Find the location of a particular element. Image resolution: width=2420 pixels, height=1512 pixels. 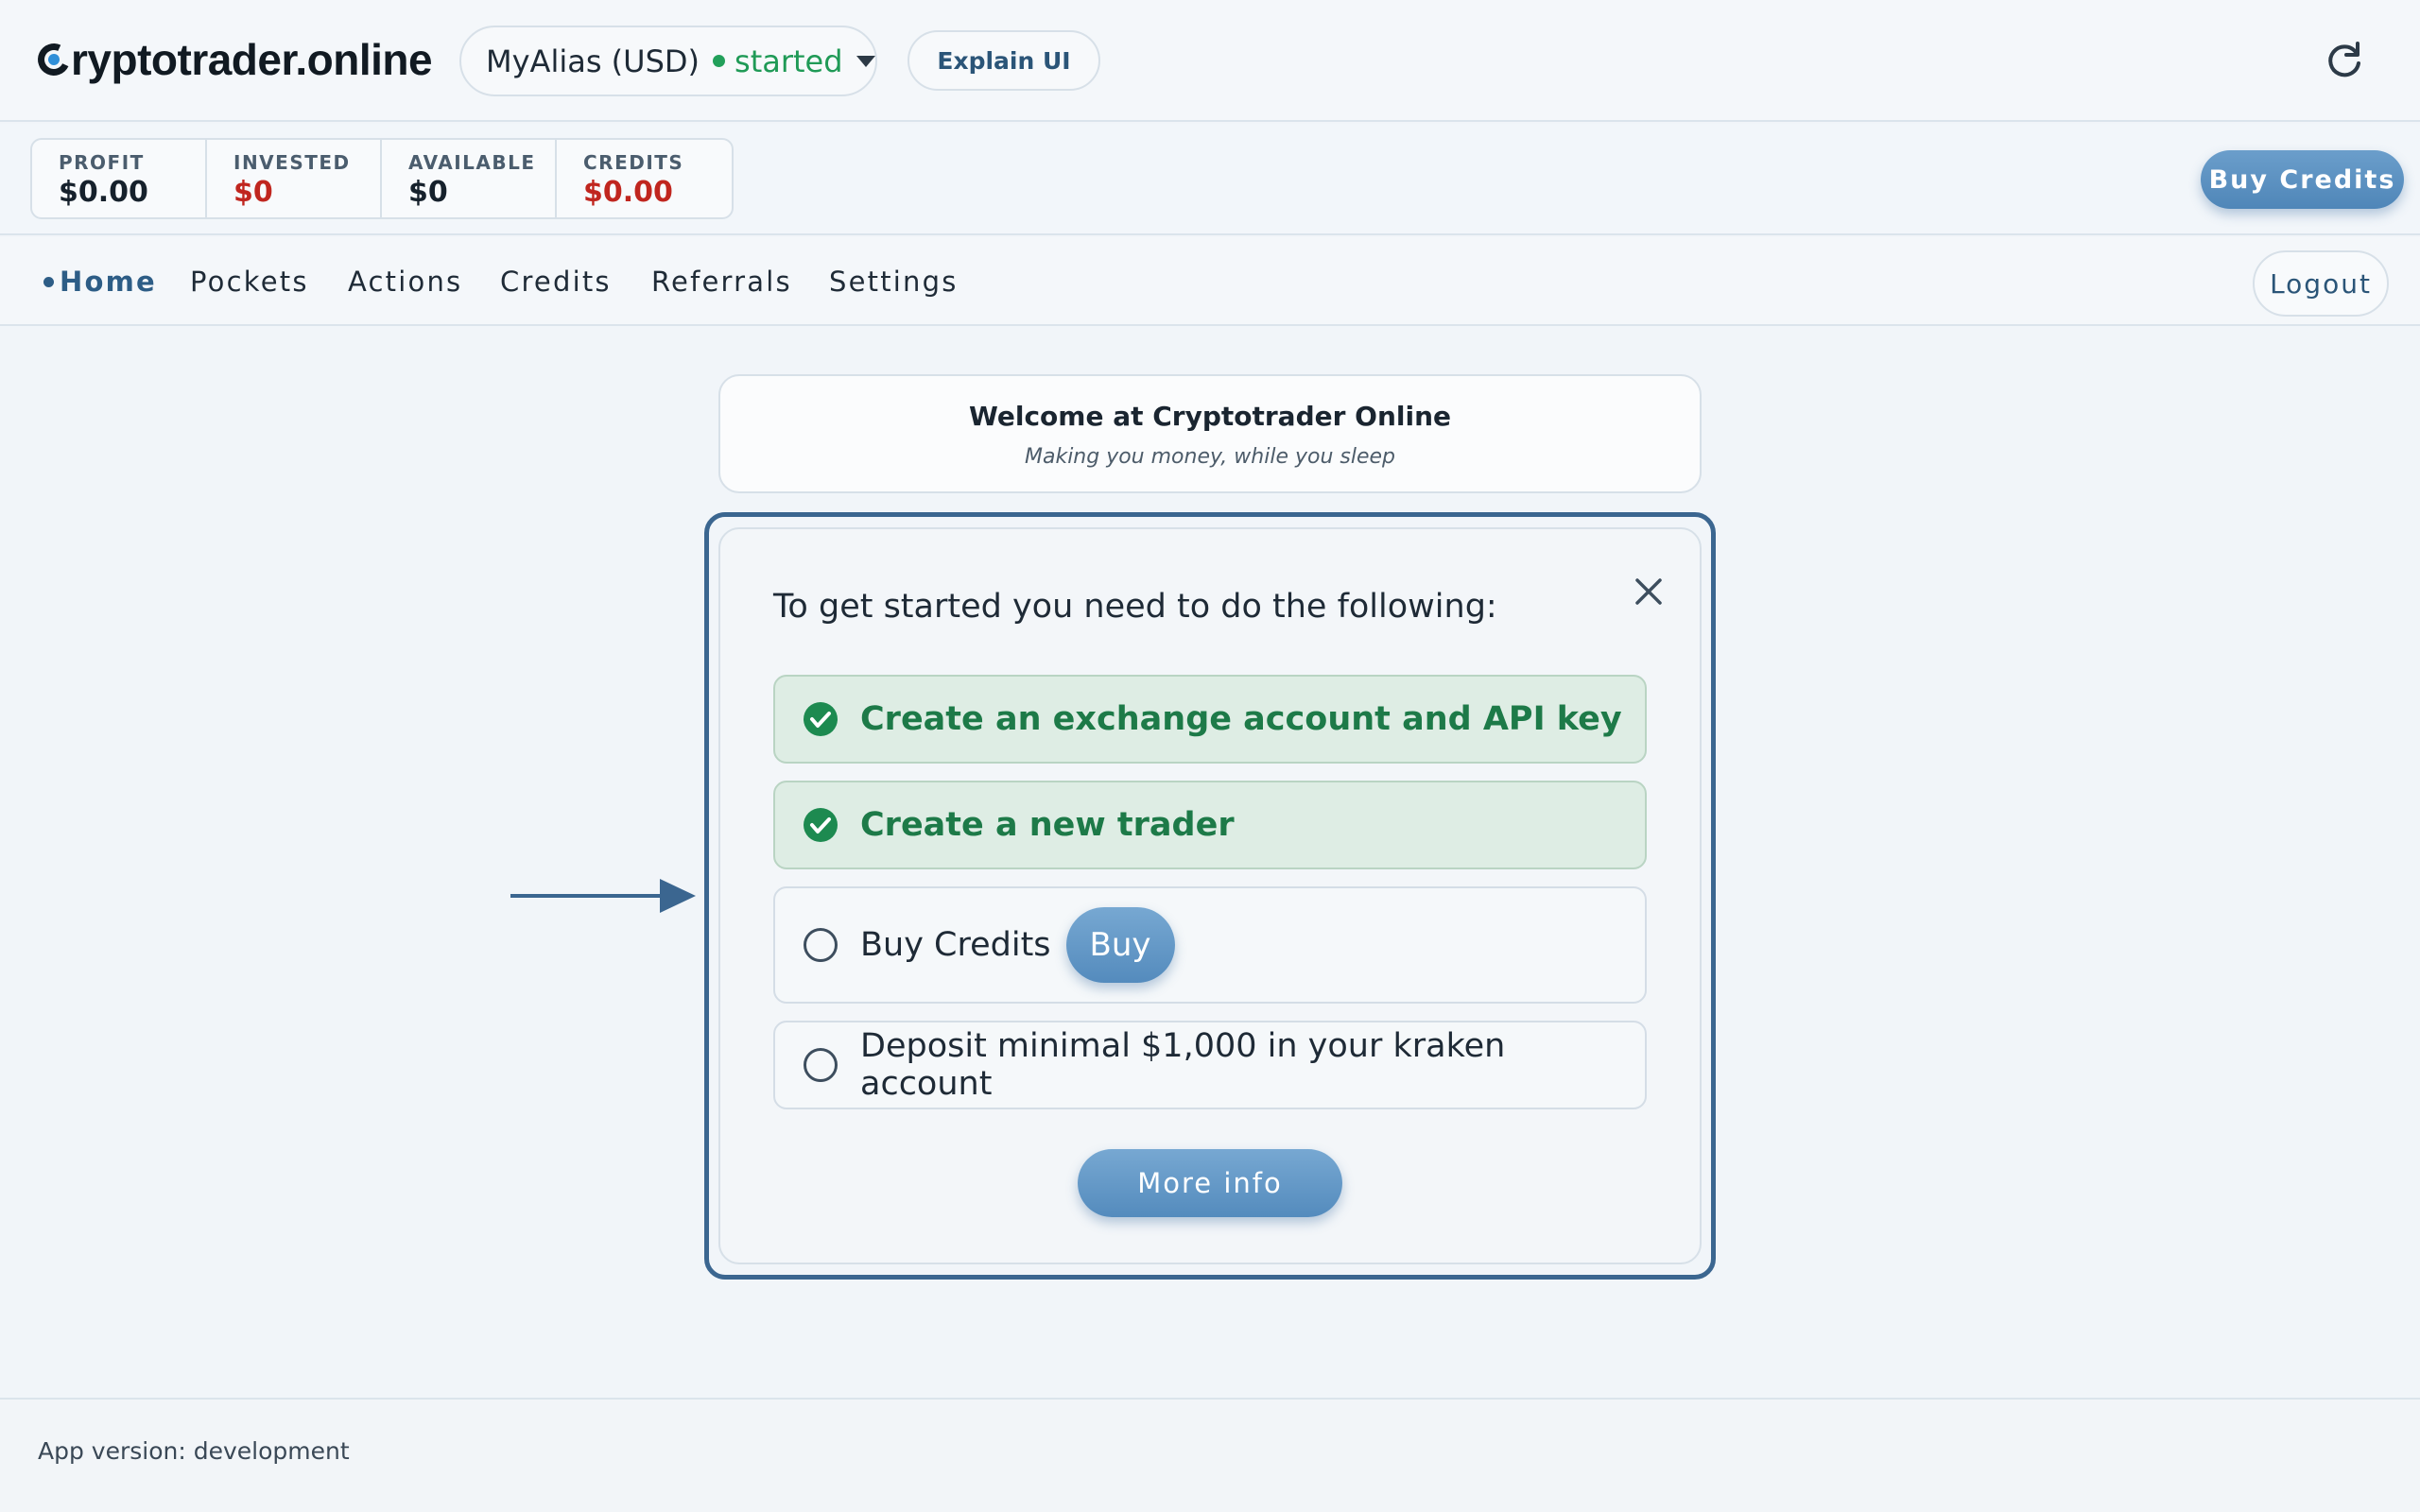

step-label: Buy Credits is located at coordinates (955, 945).